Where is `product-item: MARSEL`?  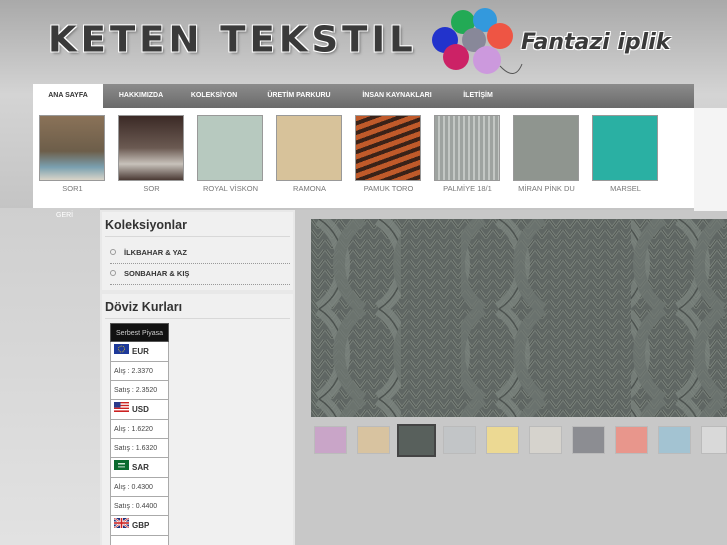 product-item: MARSEL is located at coordinates (625, 154).